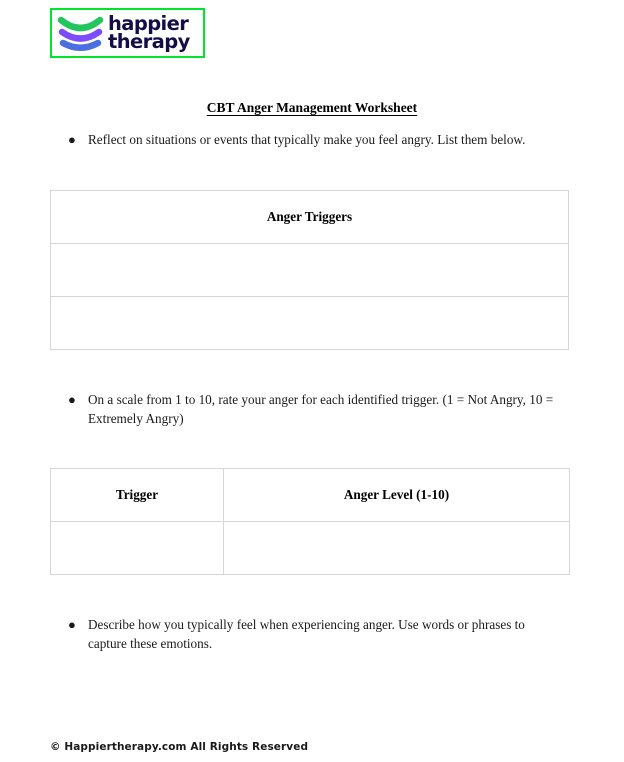 This screenshot has width=624, height=762. Describe the element at coordinates (137, 495) in the screenshot. I see `column-header-trigger: Trigger` at that location.